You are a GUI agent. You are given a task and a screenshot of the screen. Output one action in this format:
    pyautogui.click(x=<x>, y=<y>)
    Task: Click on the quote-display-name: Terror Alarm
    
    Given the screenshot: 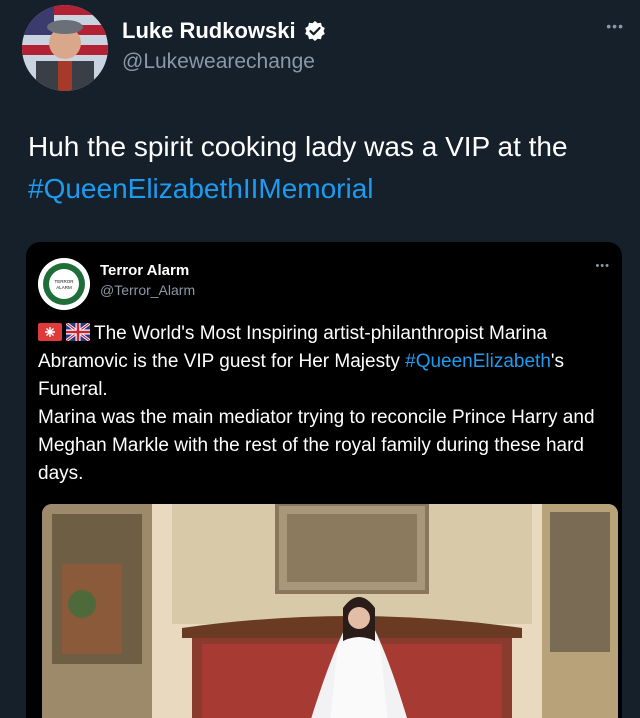 What is the action you would take?
    pyautogui.click(x=144, y=270)
    